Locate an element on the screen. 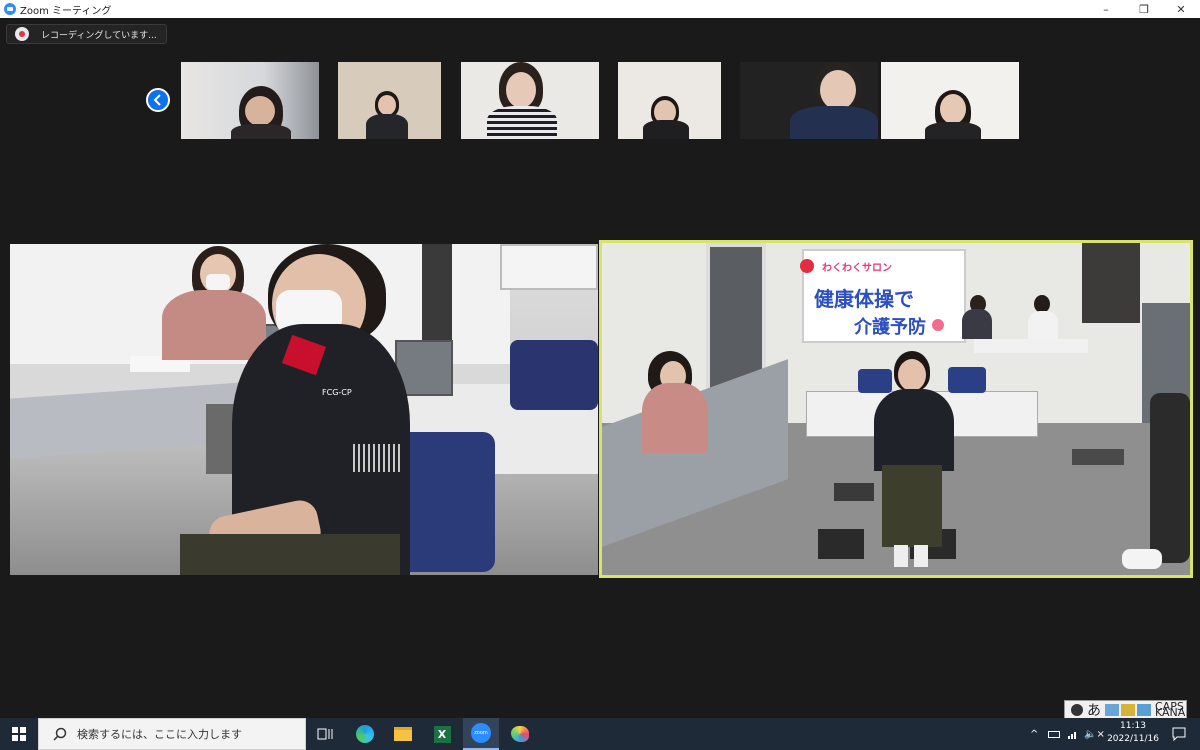  banner-top-text: わくわくサロン is located at coordinates (857, 268).